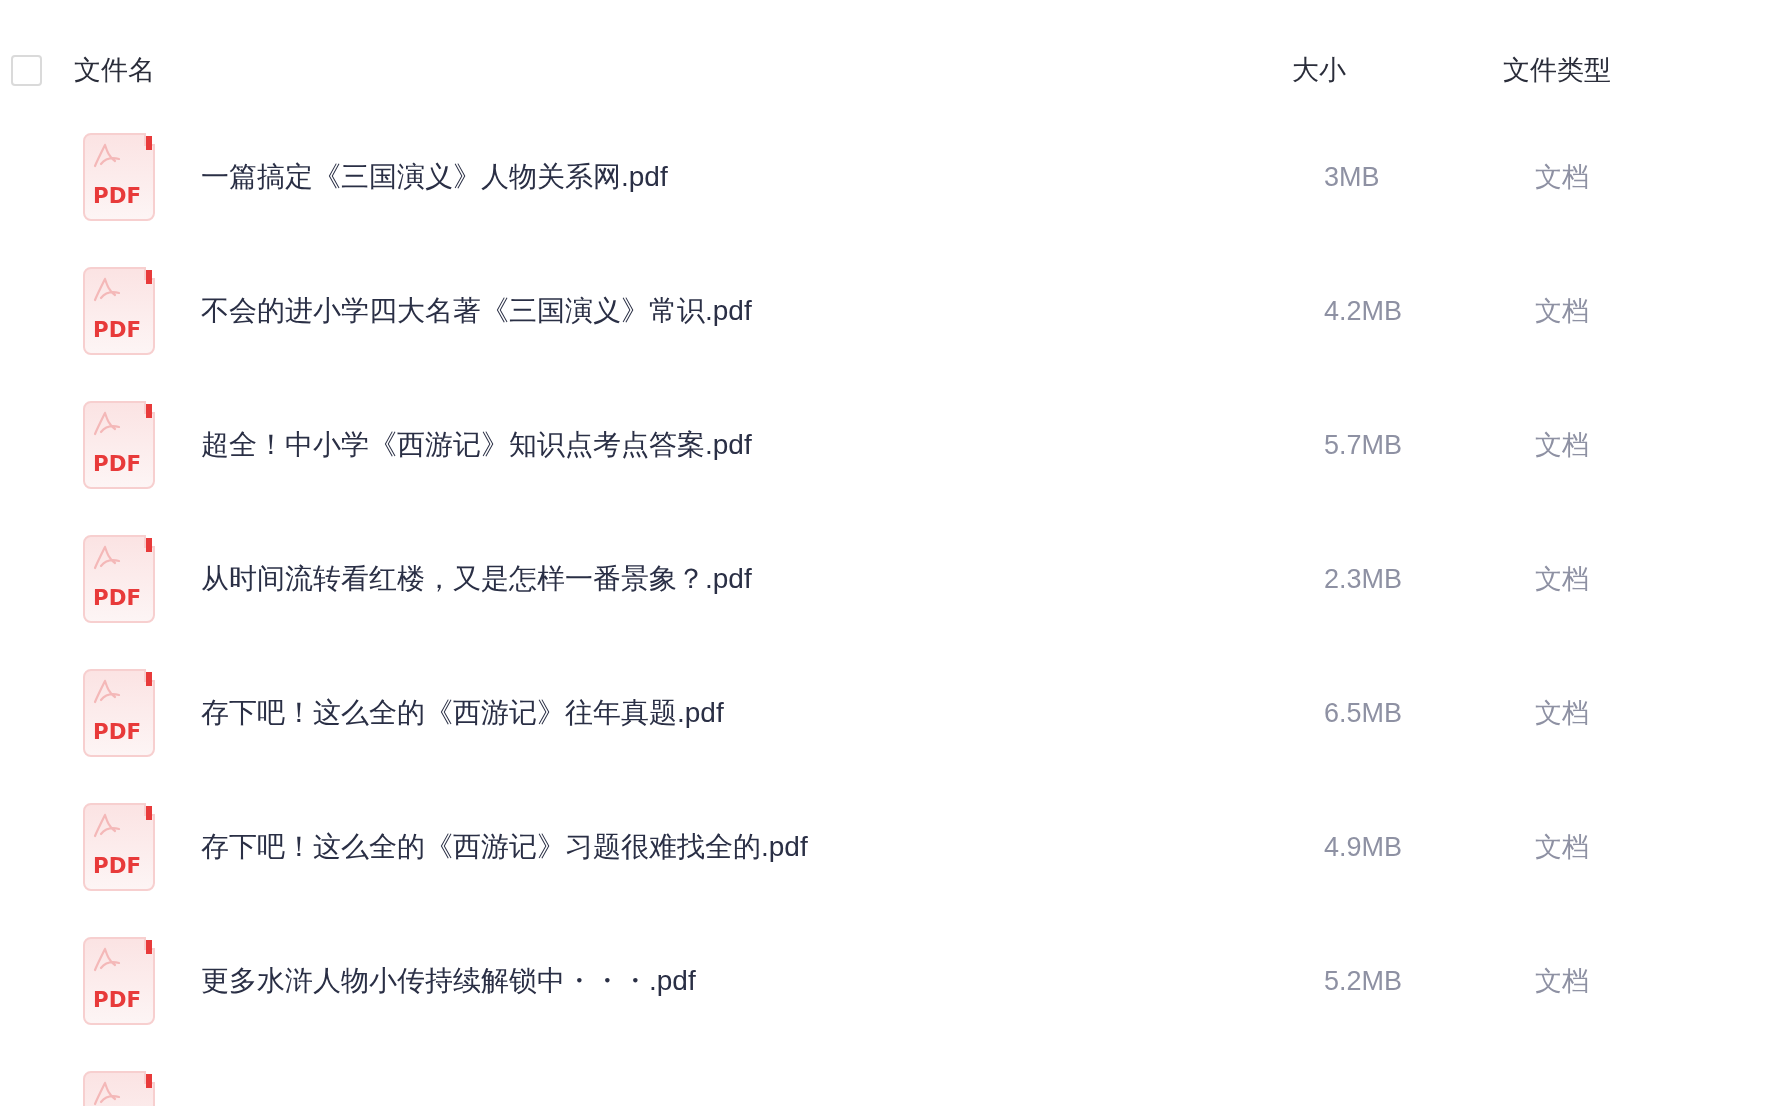 Image resolution: width=1772 pixels, height=1106 pixels. What do you see at coordinates (476, 444) in the screenshot?
I see `file-name: 超全！中小学《西游记》知识点考点答案.pdf` at bounding box center [476, 444].